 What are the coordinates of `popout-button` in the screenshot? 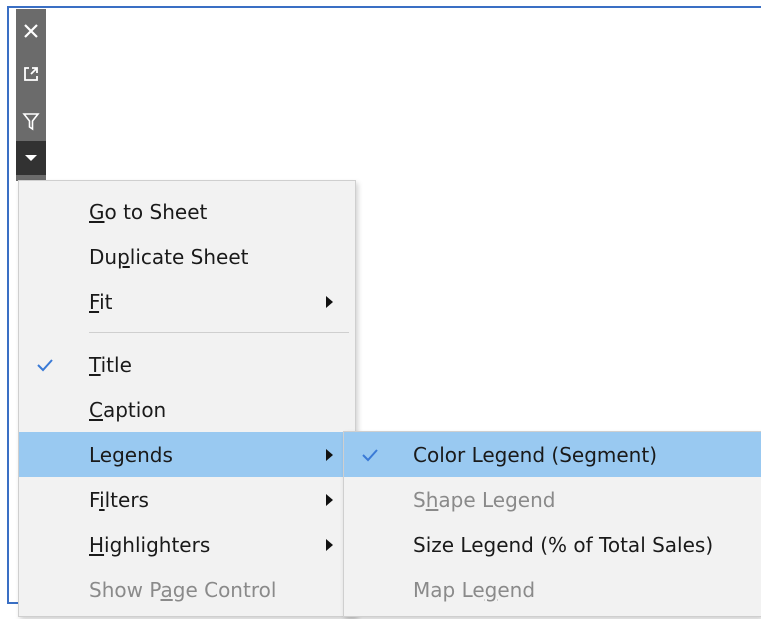 It's located at (31, 74).